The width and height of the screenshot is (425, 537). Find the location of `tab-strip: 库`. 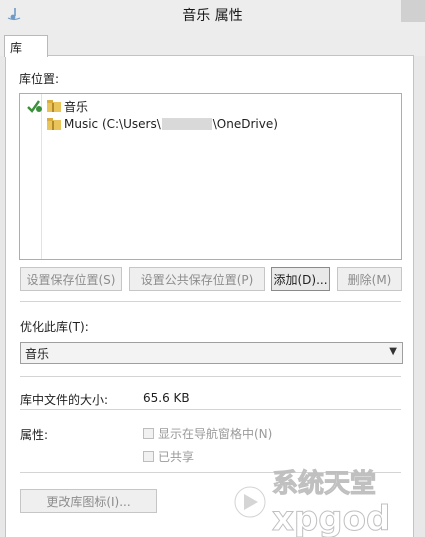

tab-strip: 库 is located at coordinates (212, 43).